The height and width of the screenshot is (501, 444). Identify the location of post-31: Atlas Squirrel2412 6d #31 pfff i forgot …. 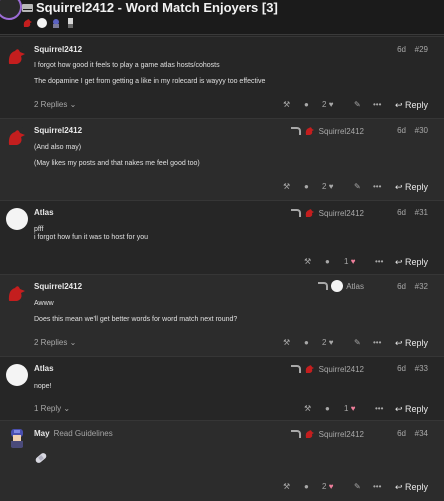
(222, 237).